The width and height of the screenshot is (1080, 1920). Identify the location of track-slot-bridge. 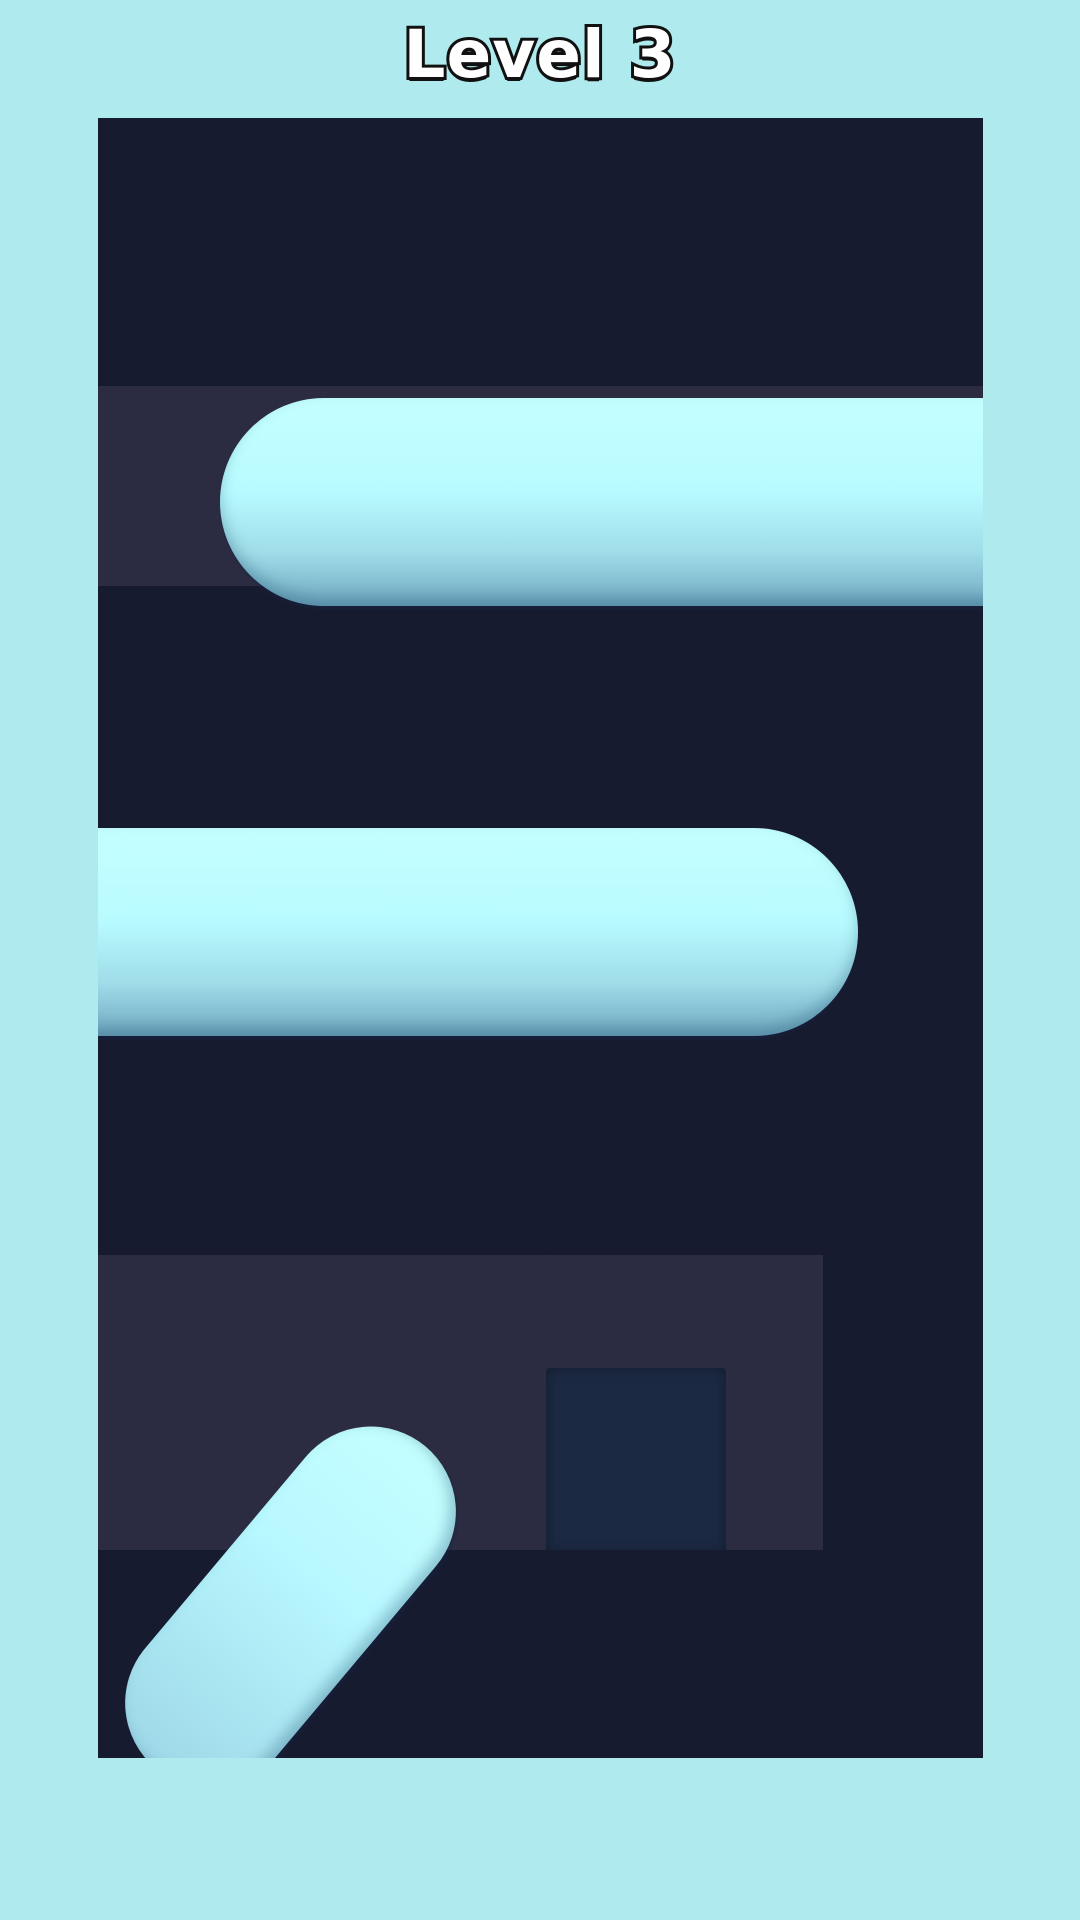
(213, 646).